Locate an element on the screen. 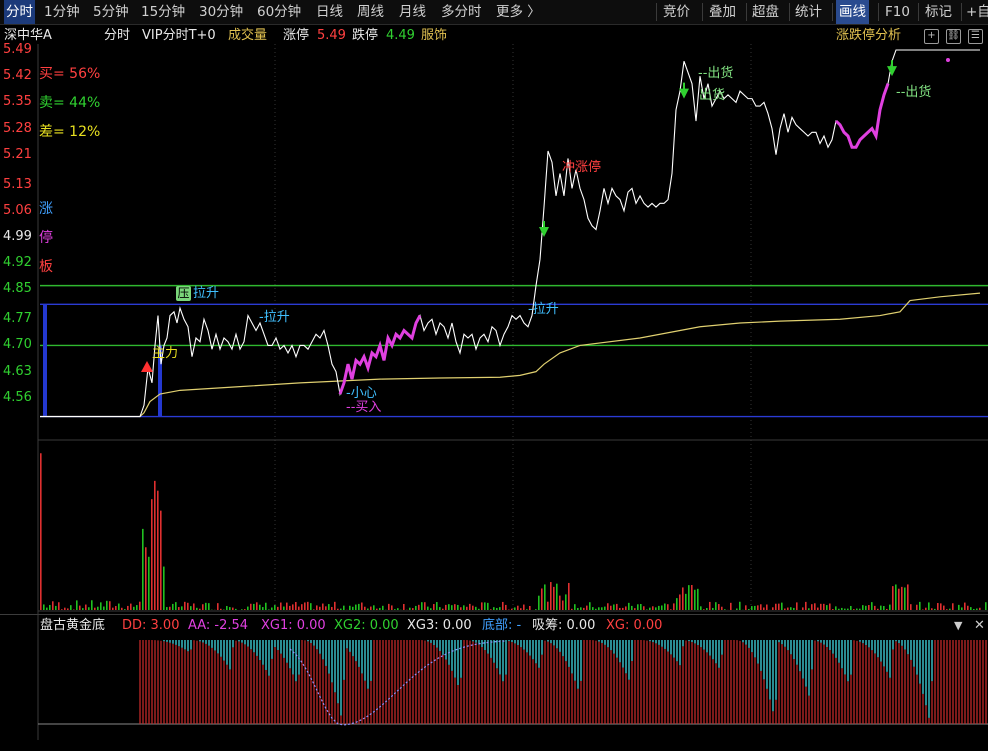 The image size is (988, 751). indicator-collapse-icon: ▼ is located at coordinates (958, 626).